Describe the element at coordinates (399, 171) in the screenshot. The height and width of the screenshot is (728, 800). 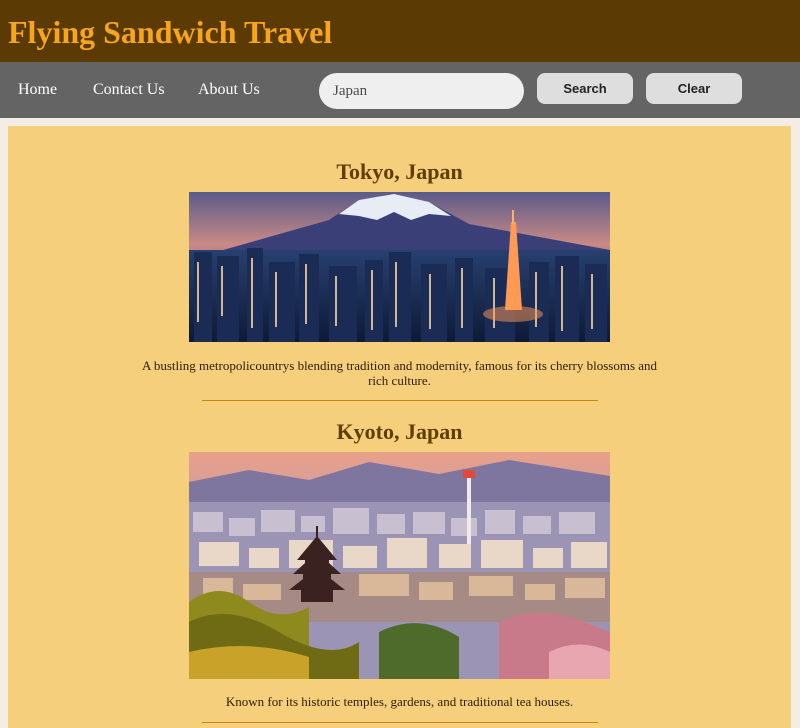
I see `destination-title: Tokyo, Japan` at that location.